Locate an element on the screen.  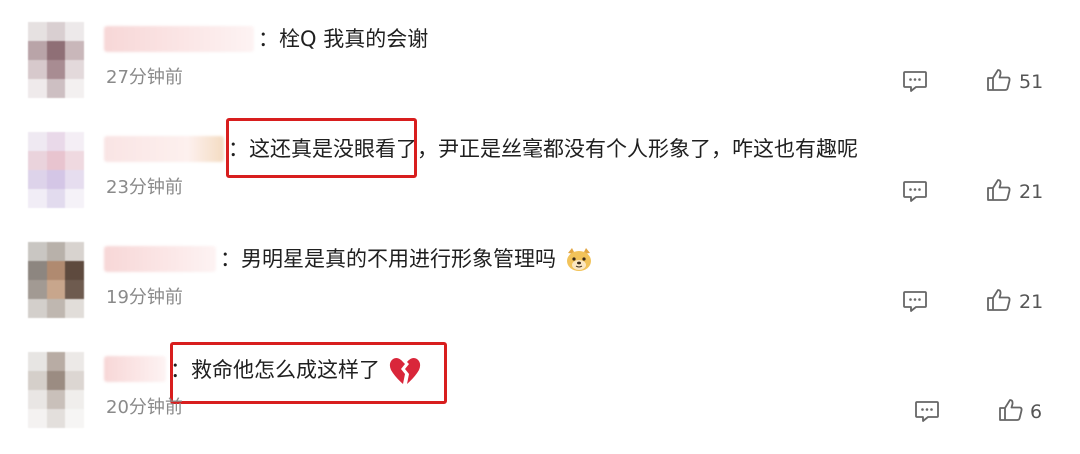
like-count: 51 is located at coordinates (1031, 82).